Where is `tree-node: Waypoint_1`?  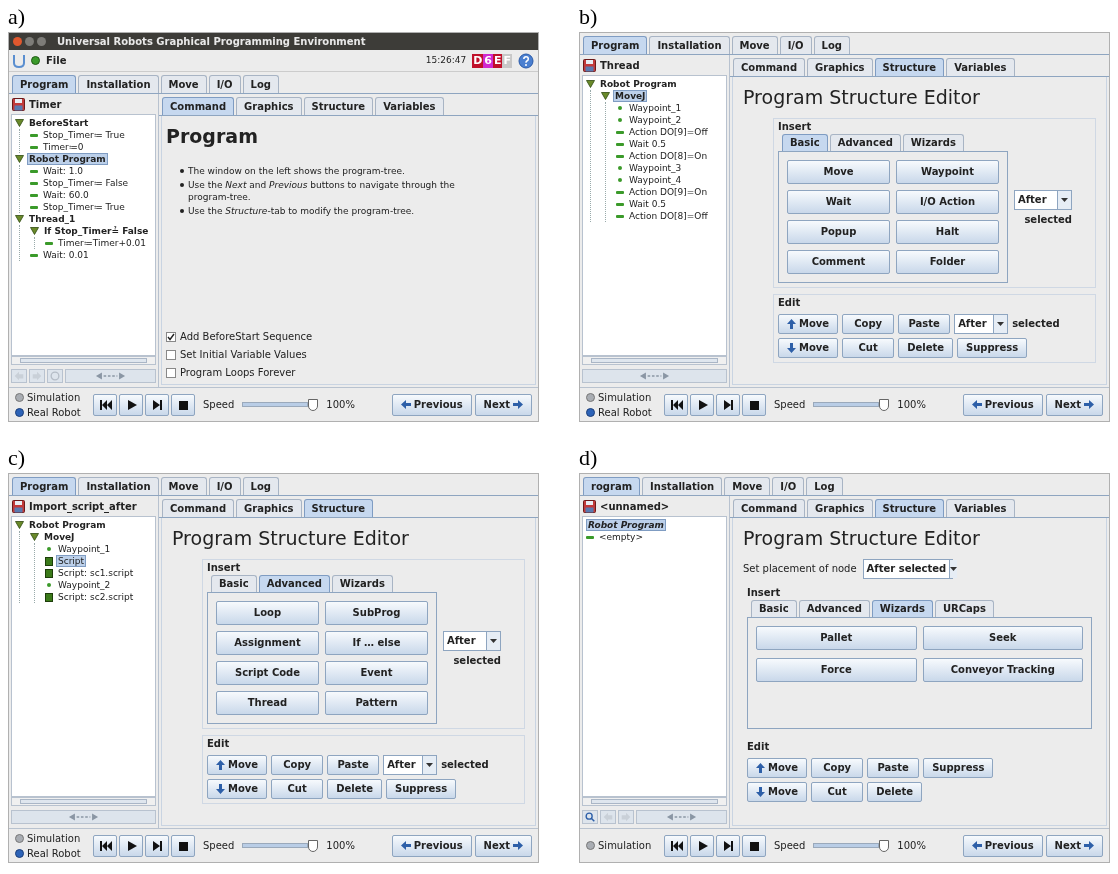 tree-node: Waypoint_1 is located at coordinates (84, 549).